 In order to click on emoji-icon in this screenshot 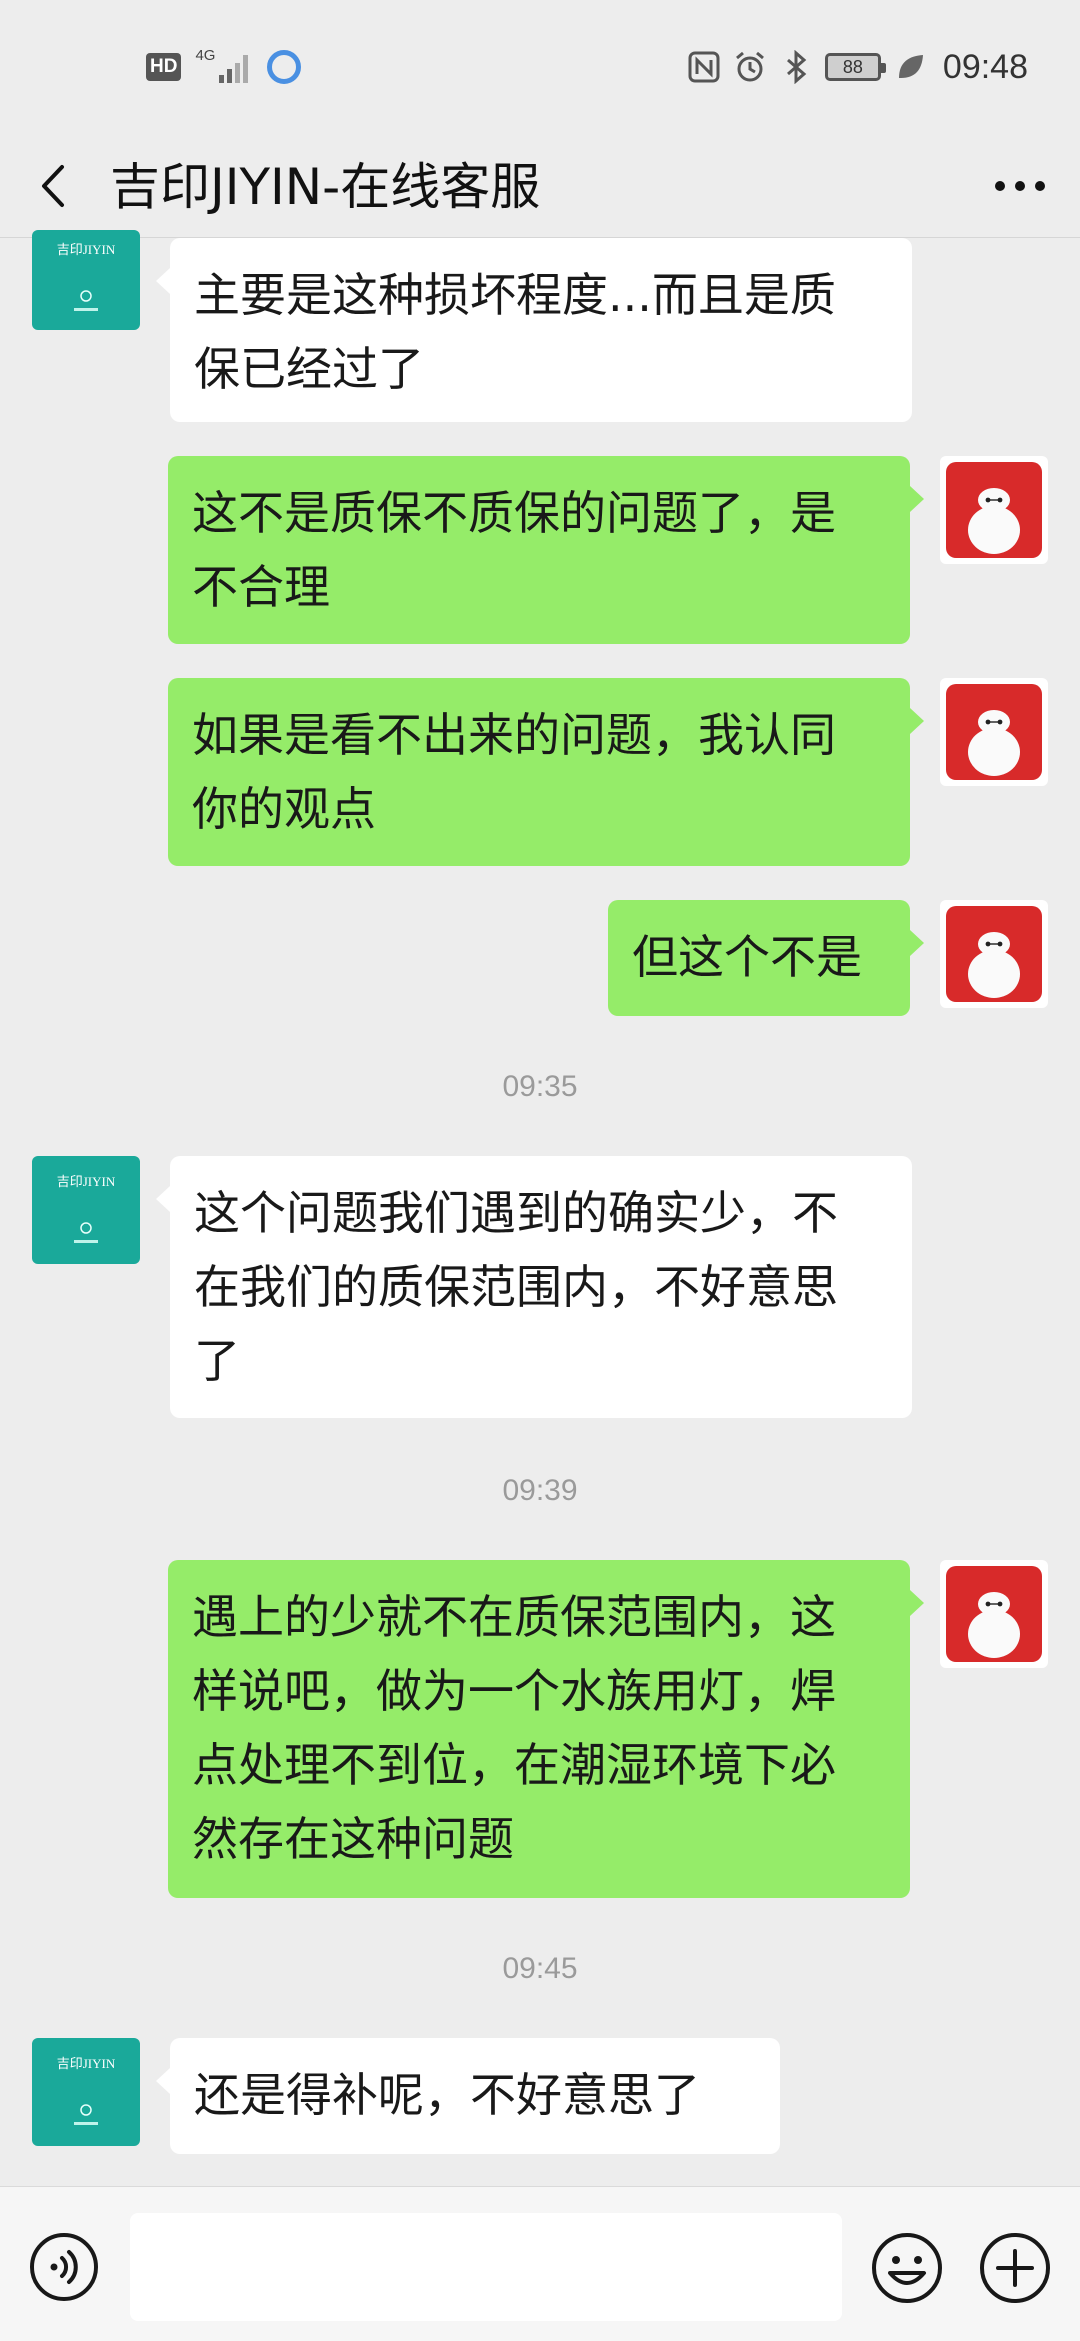, I will do `click(907, 2268)`.